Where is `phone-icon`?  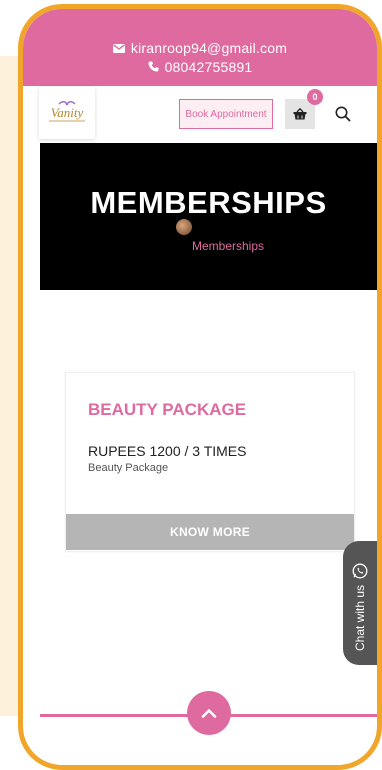
phone-icon is located at coordinates (153, 68).